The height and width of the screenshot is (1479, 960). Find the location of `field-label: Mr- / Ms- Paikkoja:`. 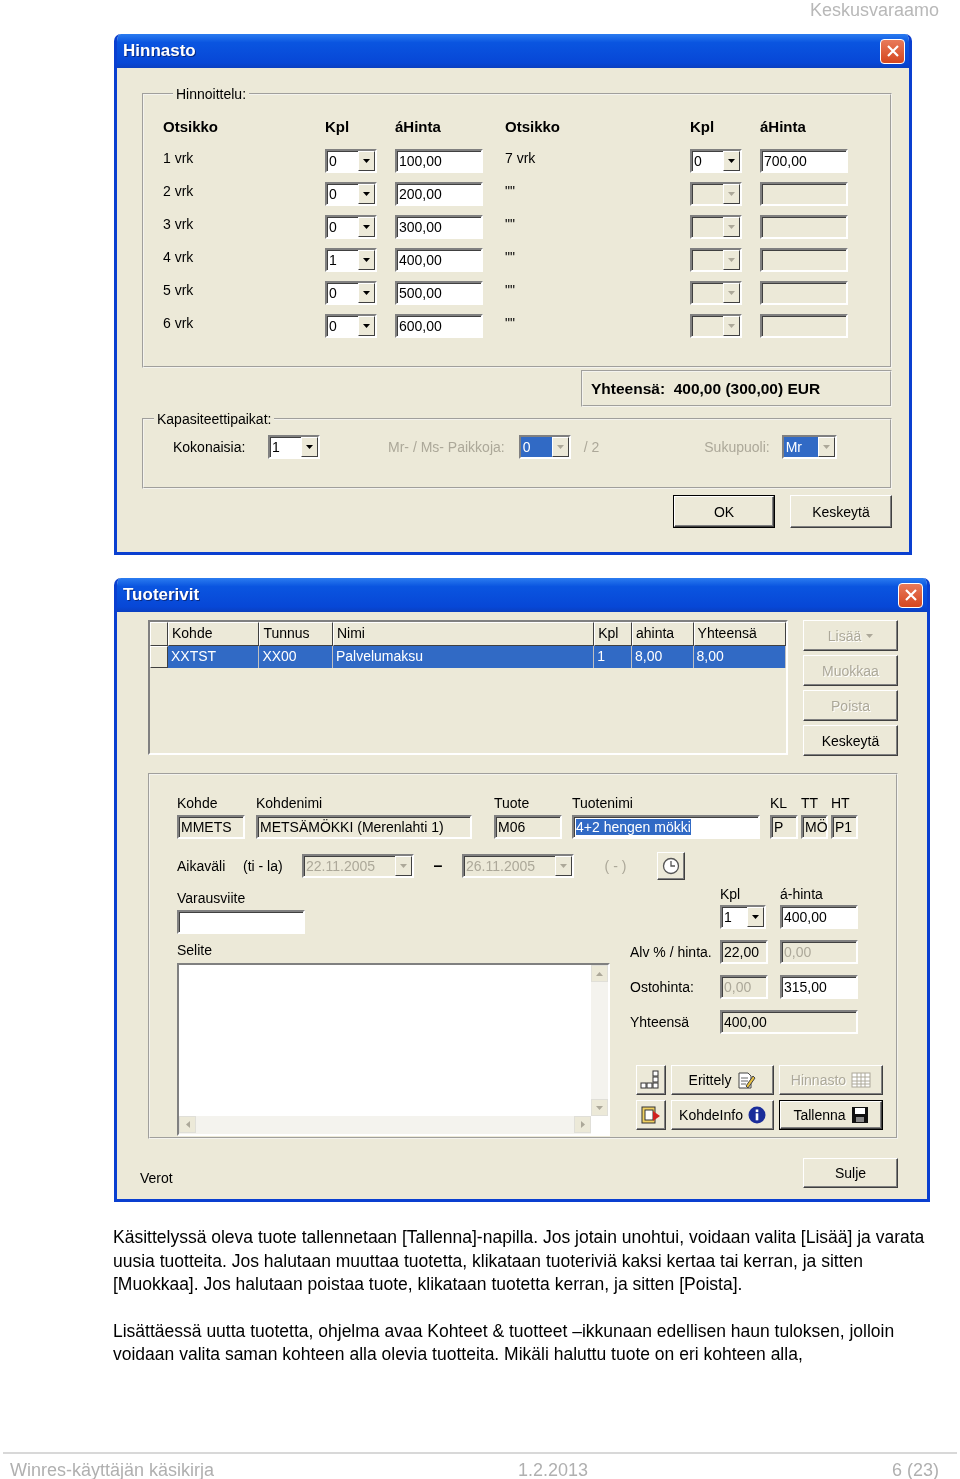

field-label: Mr- / Ms- Paikkoja: is located at coordinates (446, 447).